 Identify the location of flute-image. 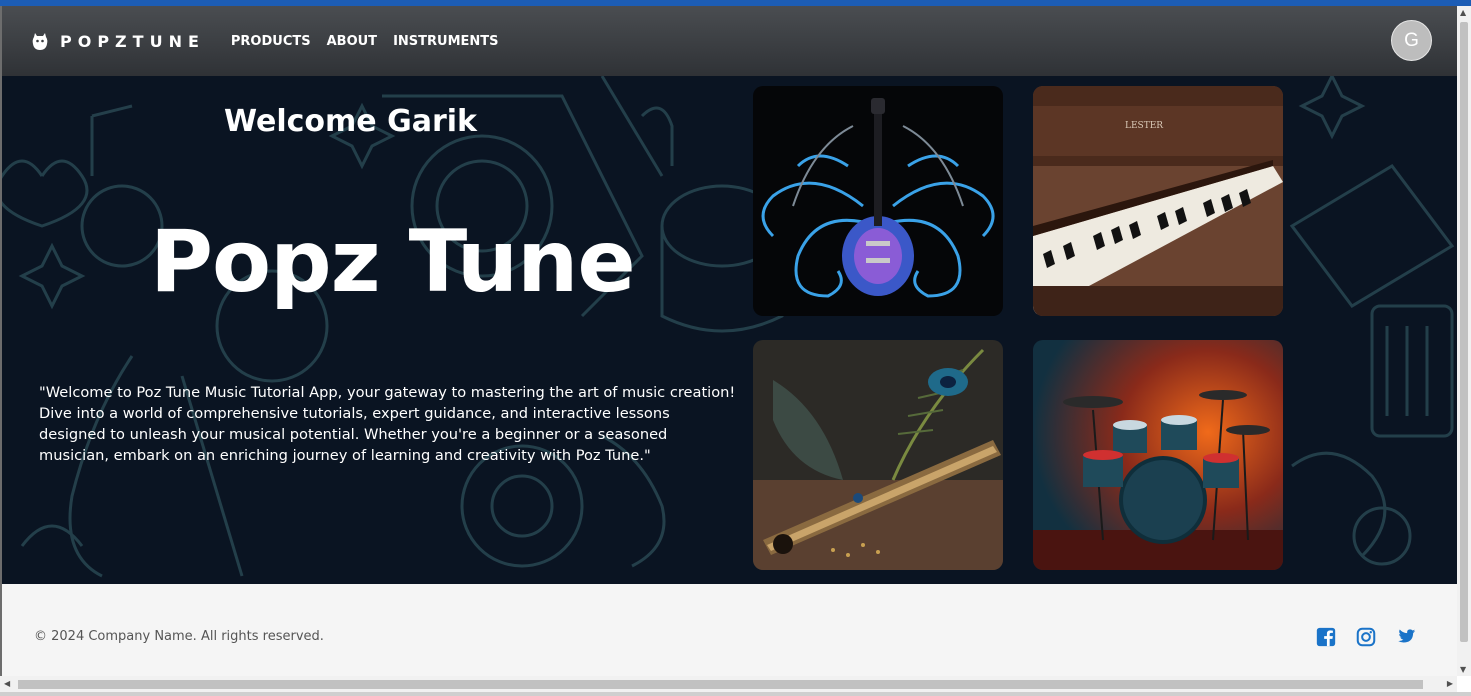
(878, 455).